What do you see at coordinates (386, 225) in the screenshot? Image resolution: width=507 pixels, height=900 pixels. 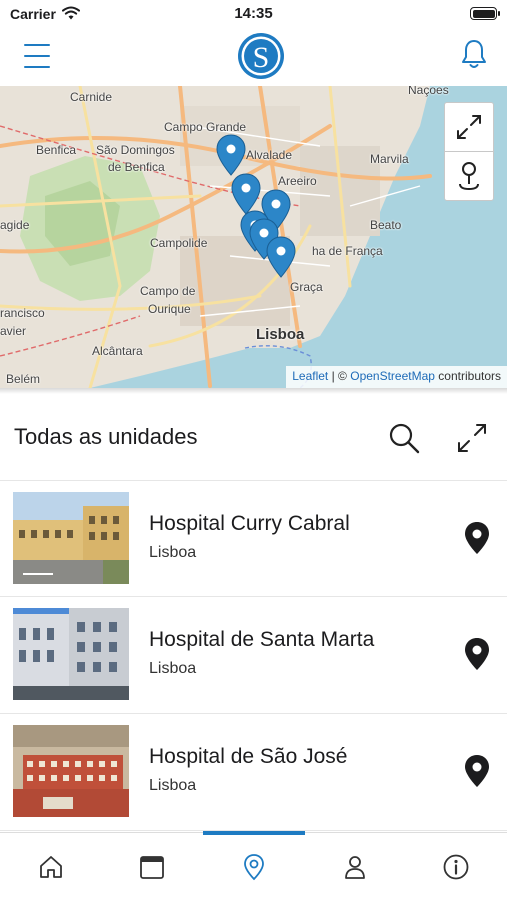 I see `map-label-beato: Beato` at bounding box center [386, 225].